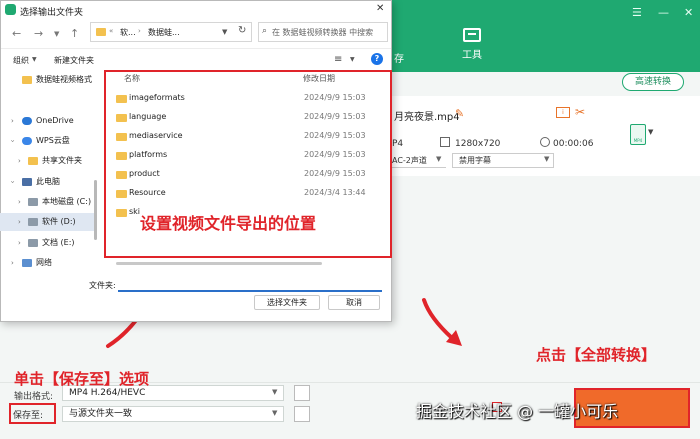 The height and width of the screenshot is (439, 700). Describe the element at coordinates (228, 223) in the screenshot. I see `annotation-location-hint: 设置视频文件导出的位置` at that location.